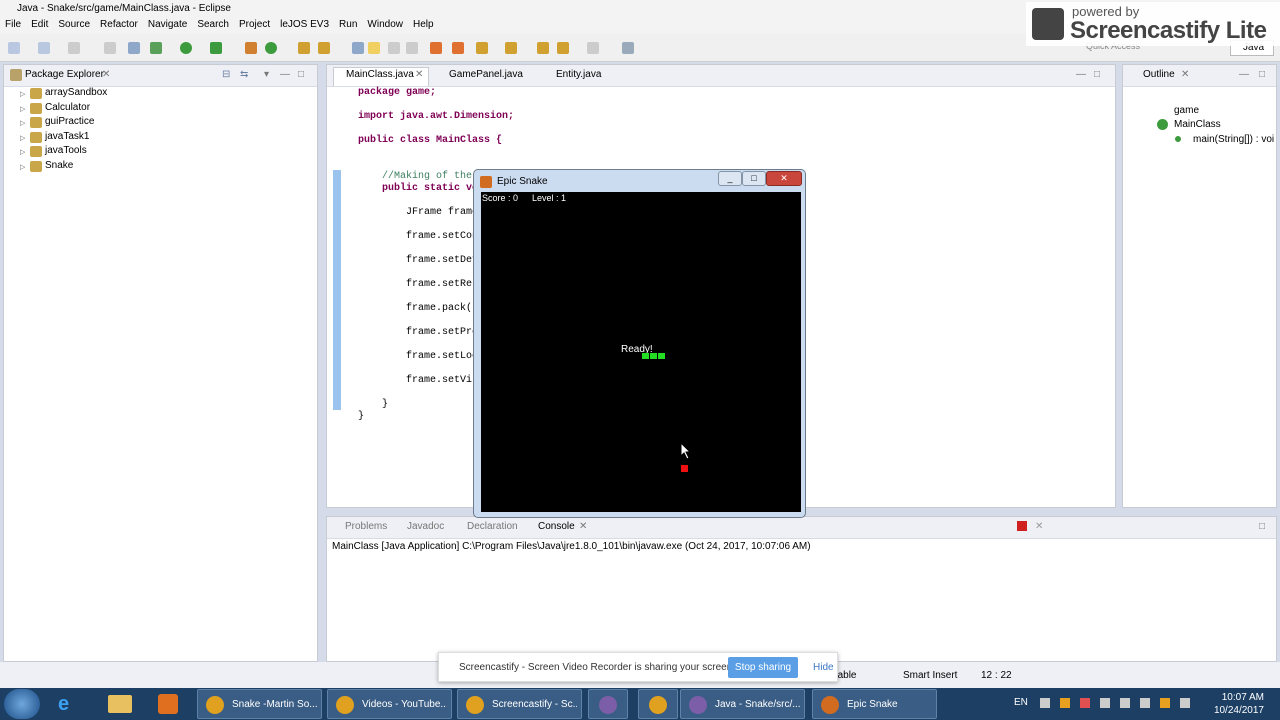 This screenshot has width=1280, height=720. I want to click on tree-item: ▷ Calculator, so click(160, 109).